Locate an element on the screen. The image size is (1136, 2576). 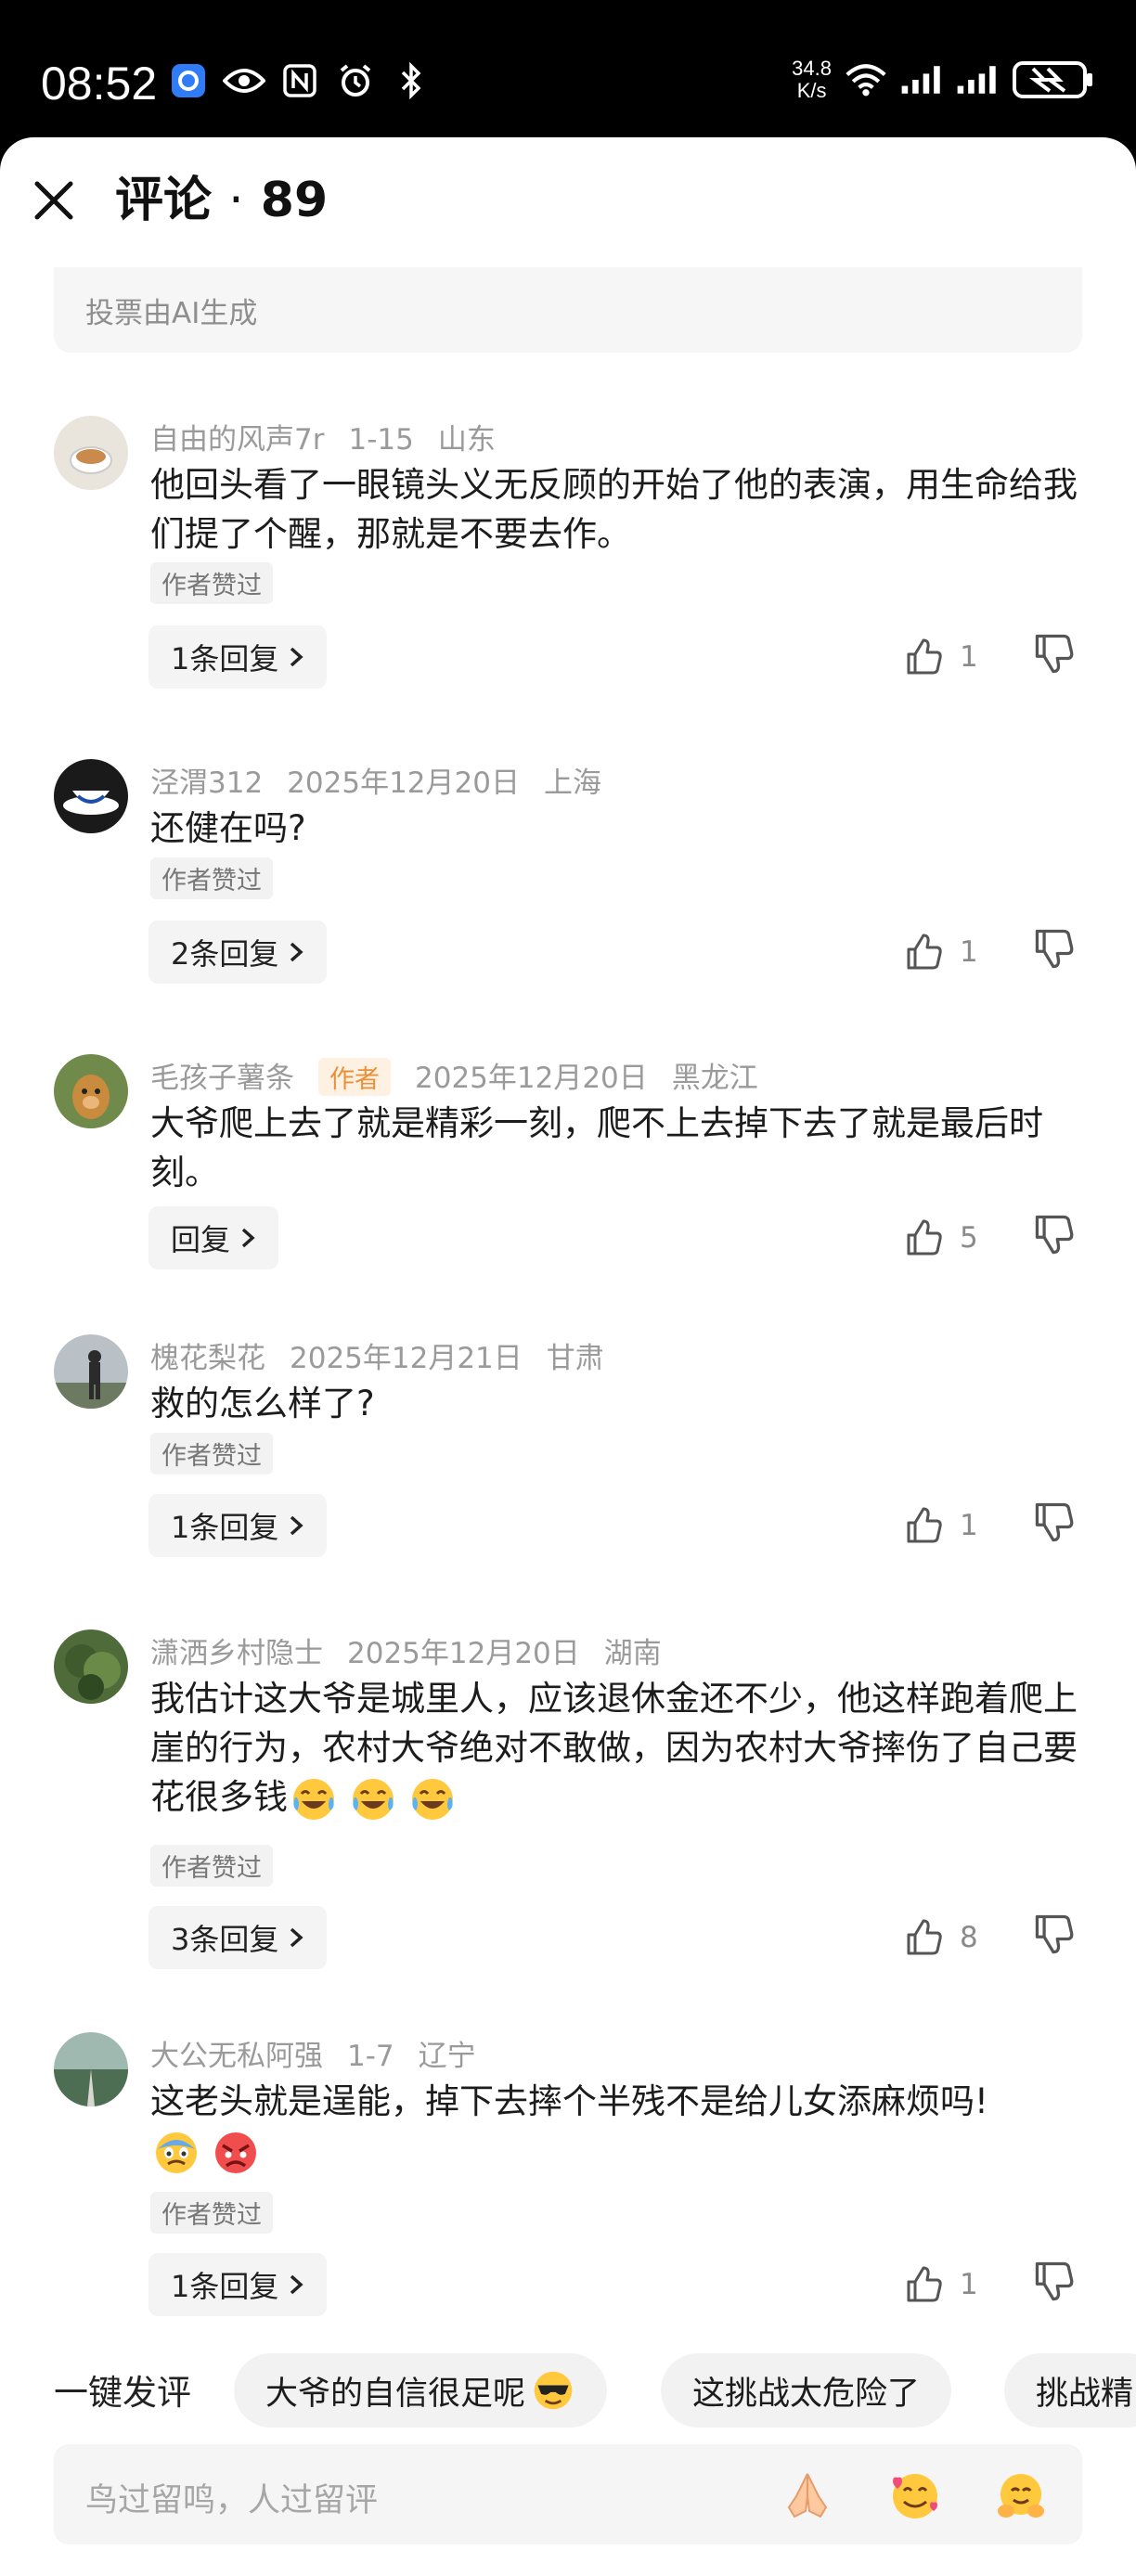
comment-text-body: 这老头就是逞能，掉下去摔个半残不是给儿女添麻烦吗! is located at coordinates (569, 2101).